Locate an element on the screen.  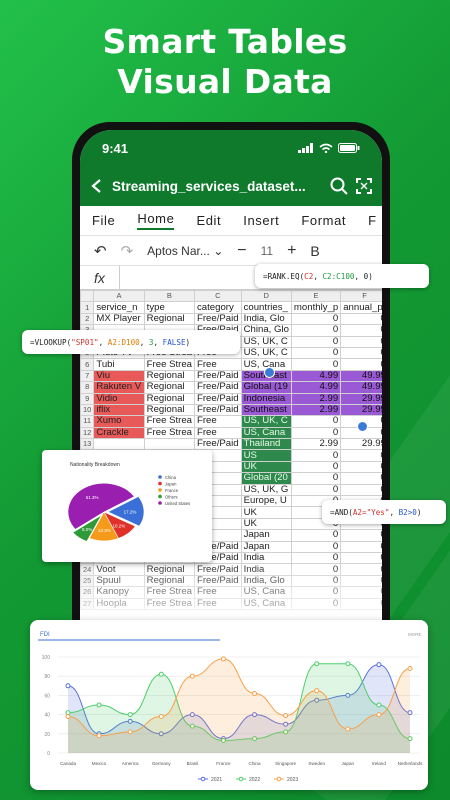
cell-a: Tubi is located at coordinates (119, 364).